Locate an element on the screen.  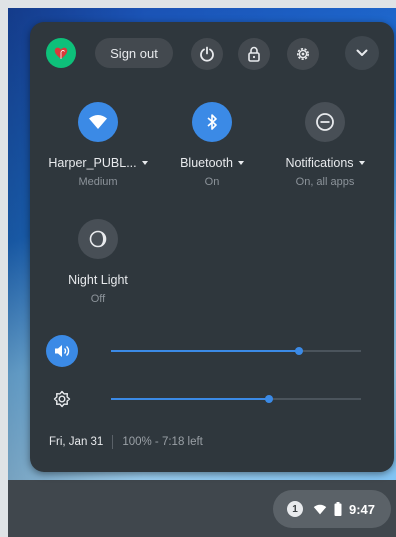
volume-slider-fill is located at coordinates (205, 351).